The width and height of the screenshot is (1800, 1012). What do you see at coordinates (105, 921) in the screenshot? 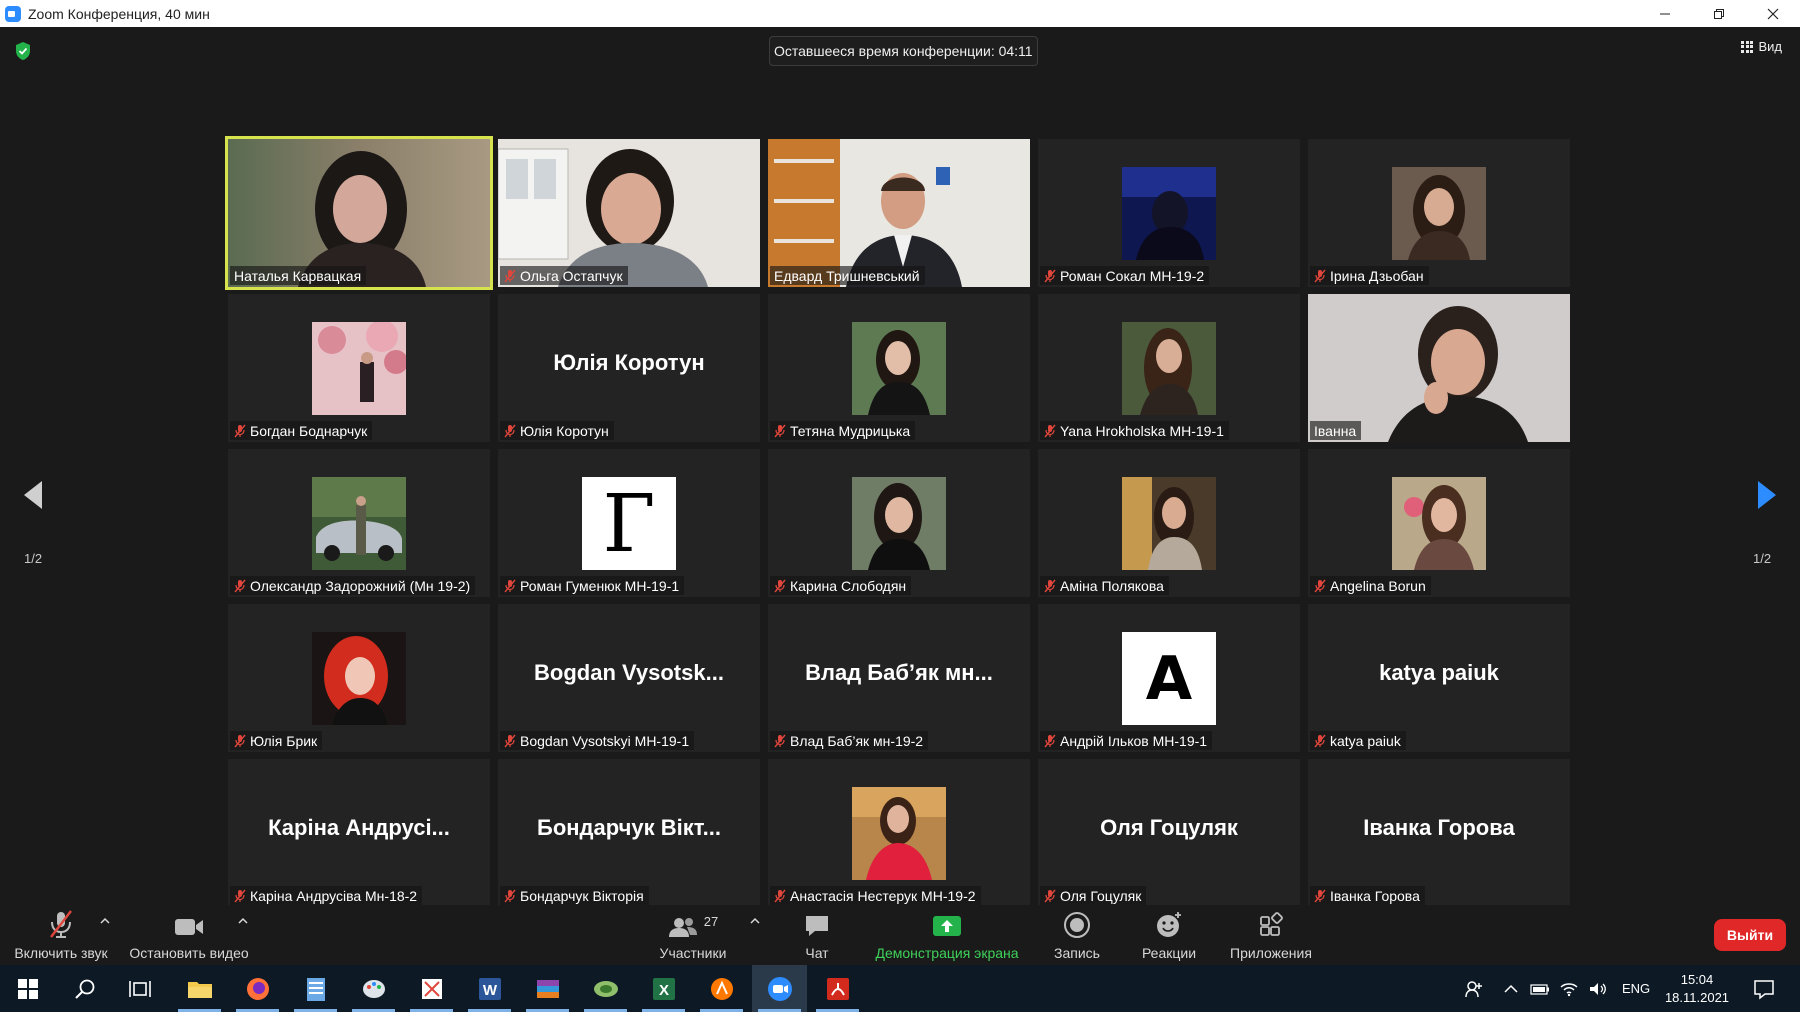
I see `audio-options-caret-icon` at bounding box center [105, 921].